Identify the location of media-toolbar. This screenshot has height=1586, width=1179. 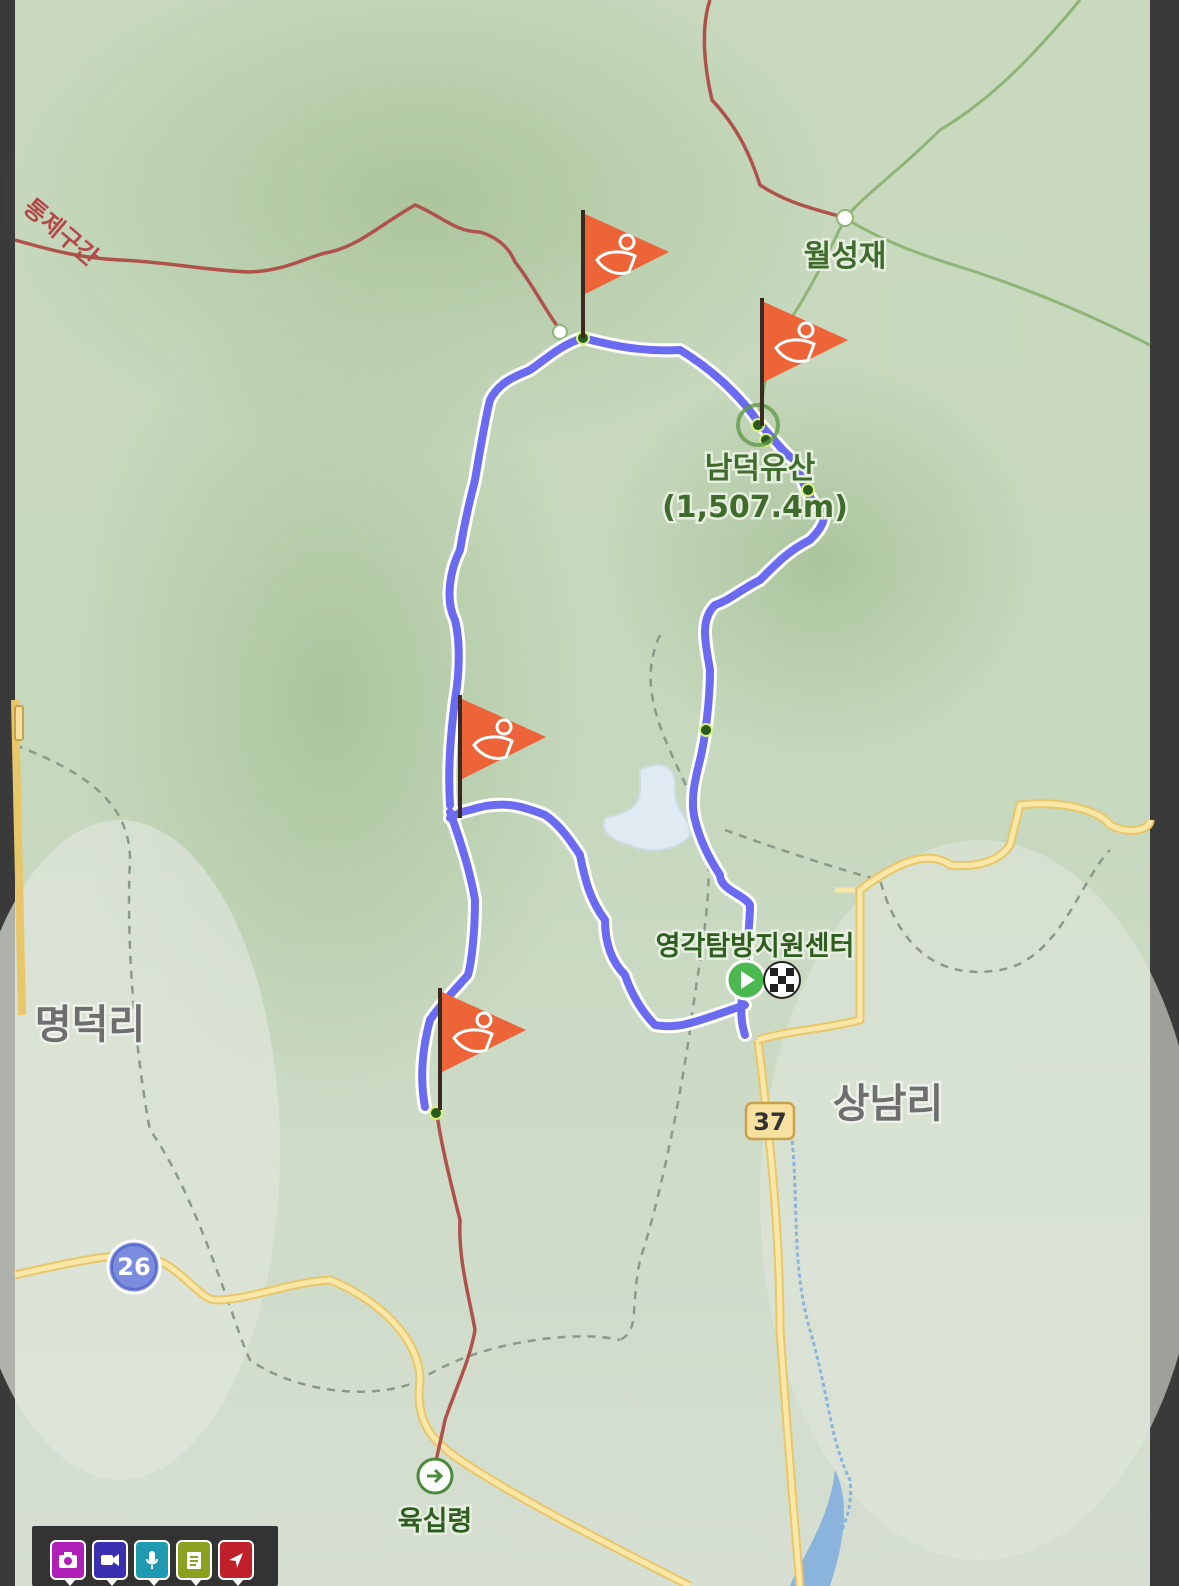
(155, 1556).